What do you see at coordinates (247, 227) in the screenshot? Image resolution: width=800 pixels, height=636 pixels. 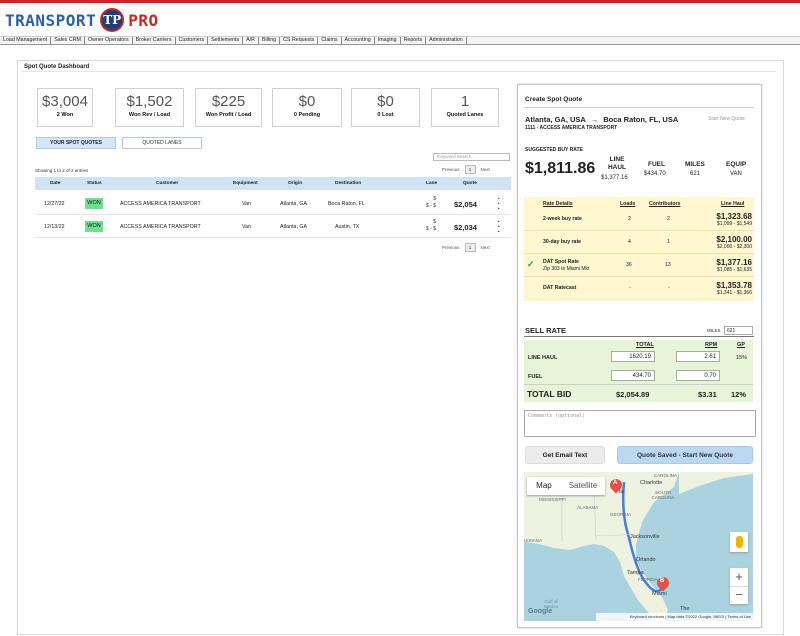 I see `row-equipment: Van` at bounding box center [247, 227].